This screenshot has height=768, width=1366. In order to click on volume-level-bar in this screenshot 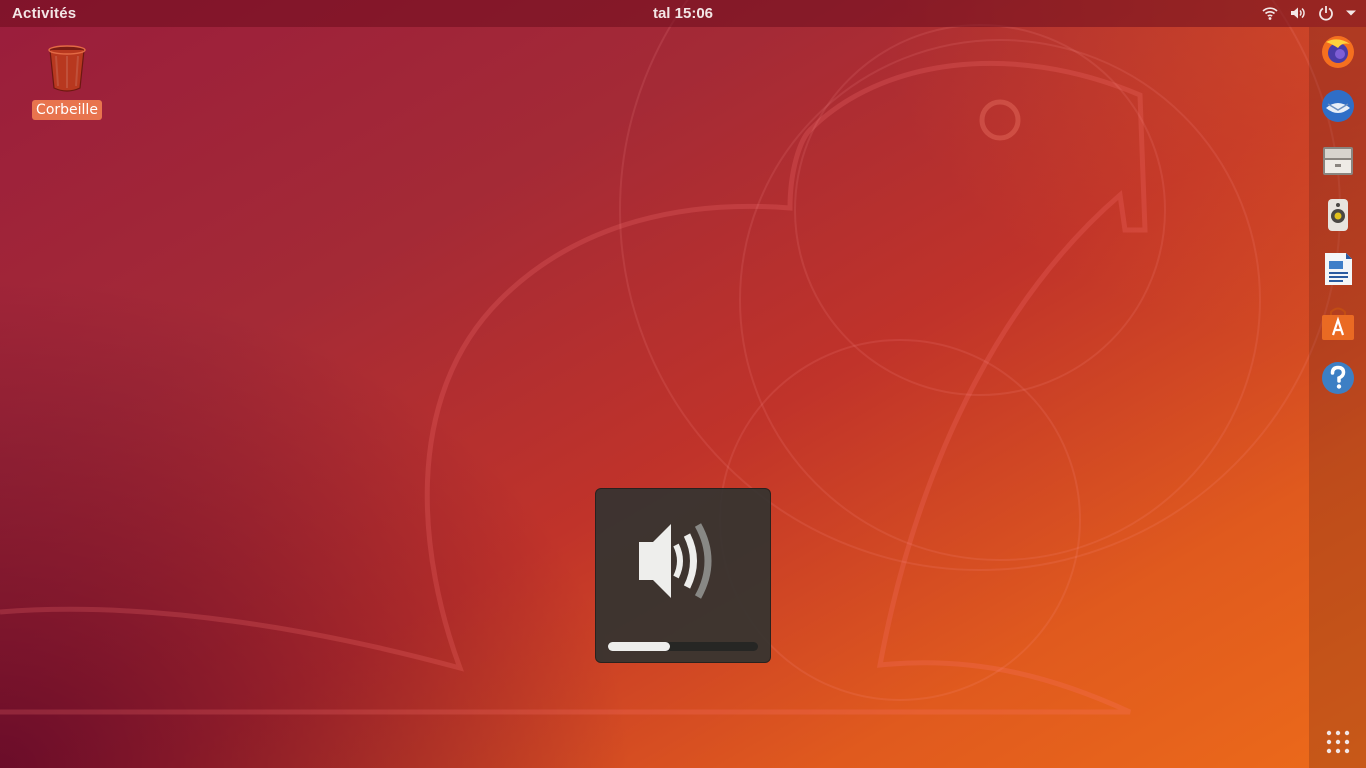, I will do `click(683, 646)`.